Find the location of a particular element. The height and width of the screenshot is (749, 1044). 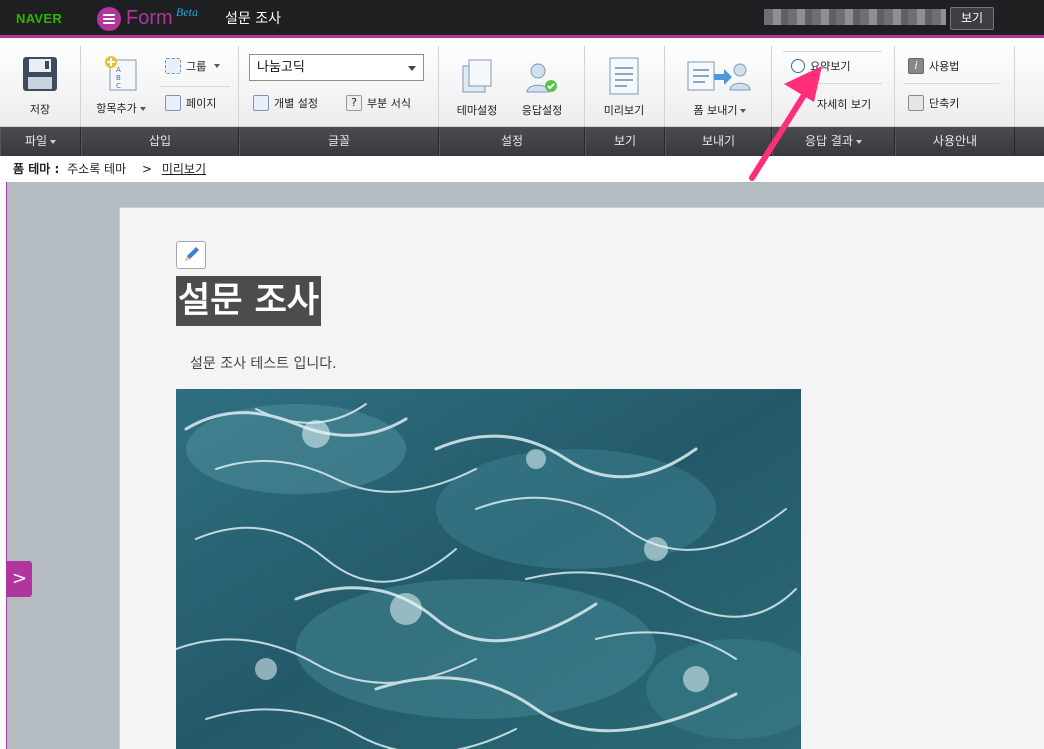

edit-title-button is located at coordinates (191, 255).